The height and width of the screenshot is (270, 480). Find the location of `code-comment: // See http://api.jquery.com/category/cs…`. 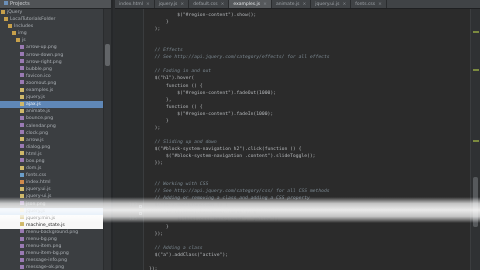

code-comment: // See http://api.jquery.com/category/cs… is located at coordinates (239, 192).